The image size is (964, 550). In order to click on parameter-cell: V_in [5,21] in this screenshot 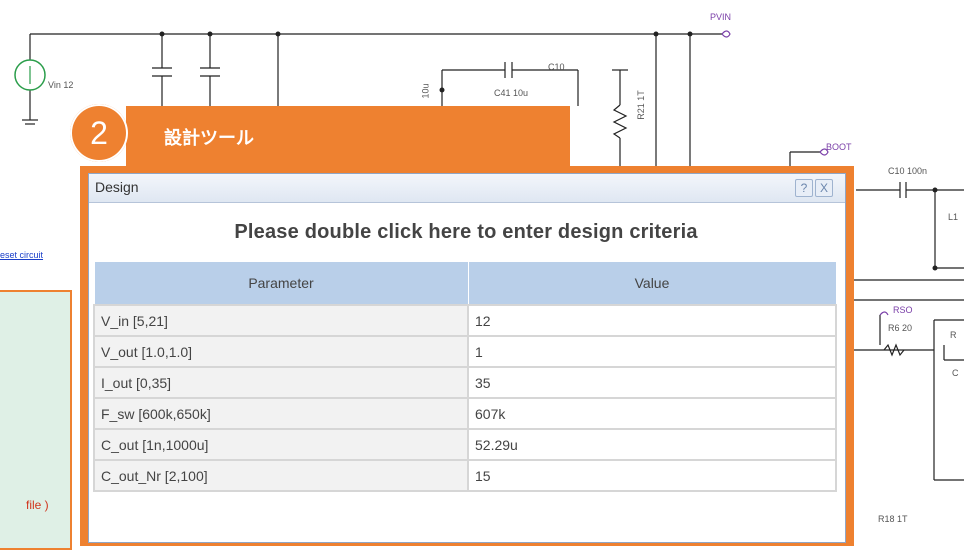, I will do `click(281, 320)`.